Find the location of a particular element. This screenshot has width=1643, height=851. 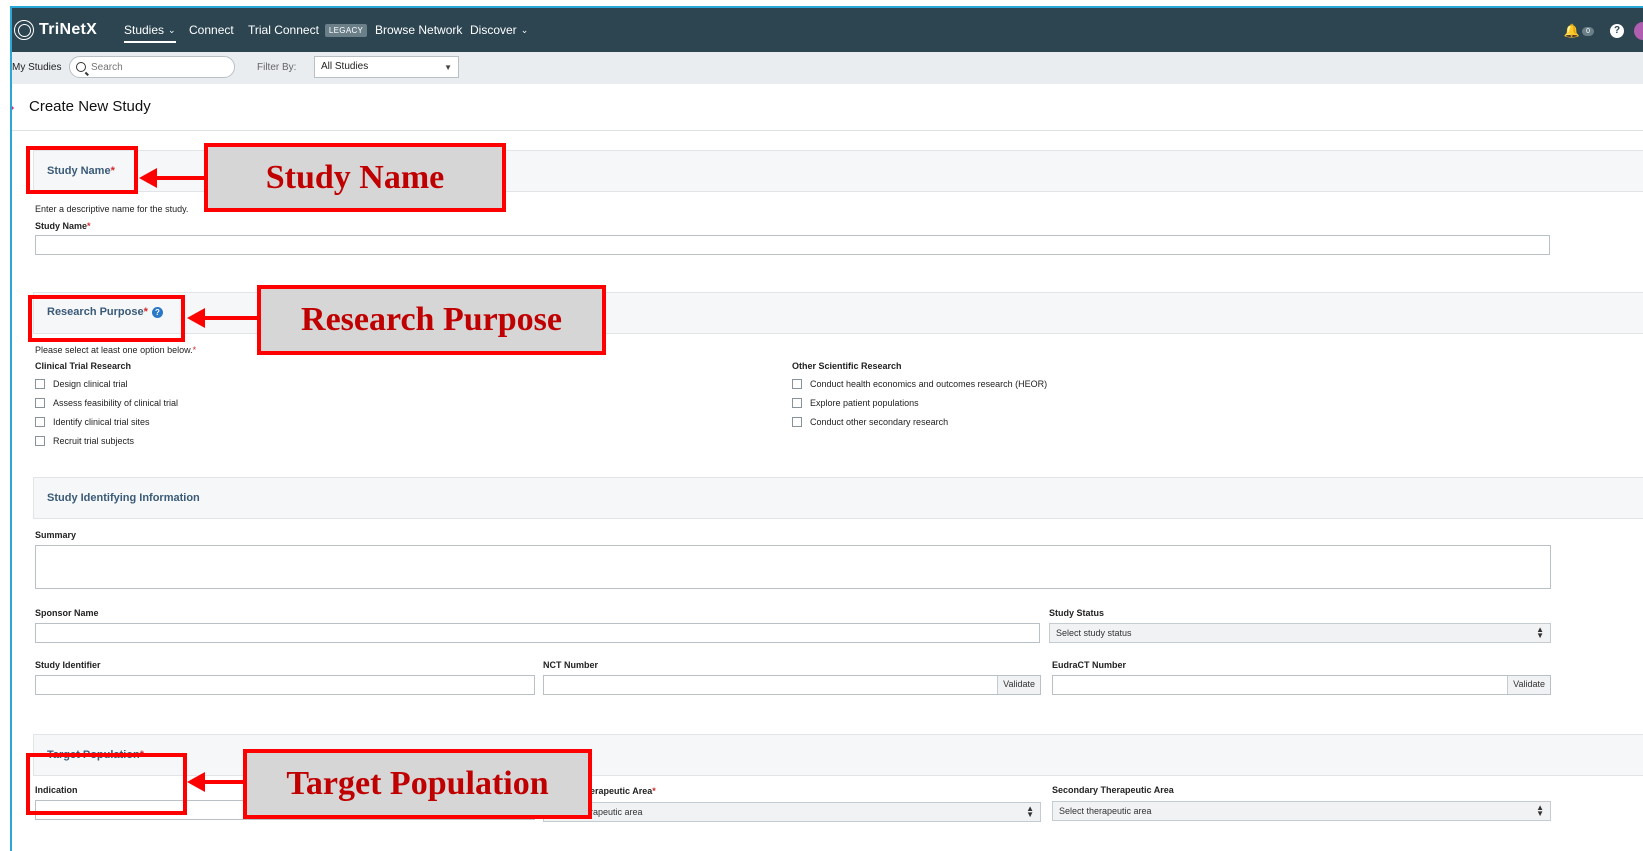

option-recruit-subjects: Recruit trial subjects is located at coordinates (84, 441).